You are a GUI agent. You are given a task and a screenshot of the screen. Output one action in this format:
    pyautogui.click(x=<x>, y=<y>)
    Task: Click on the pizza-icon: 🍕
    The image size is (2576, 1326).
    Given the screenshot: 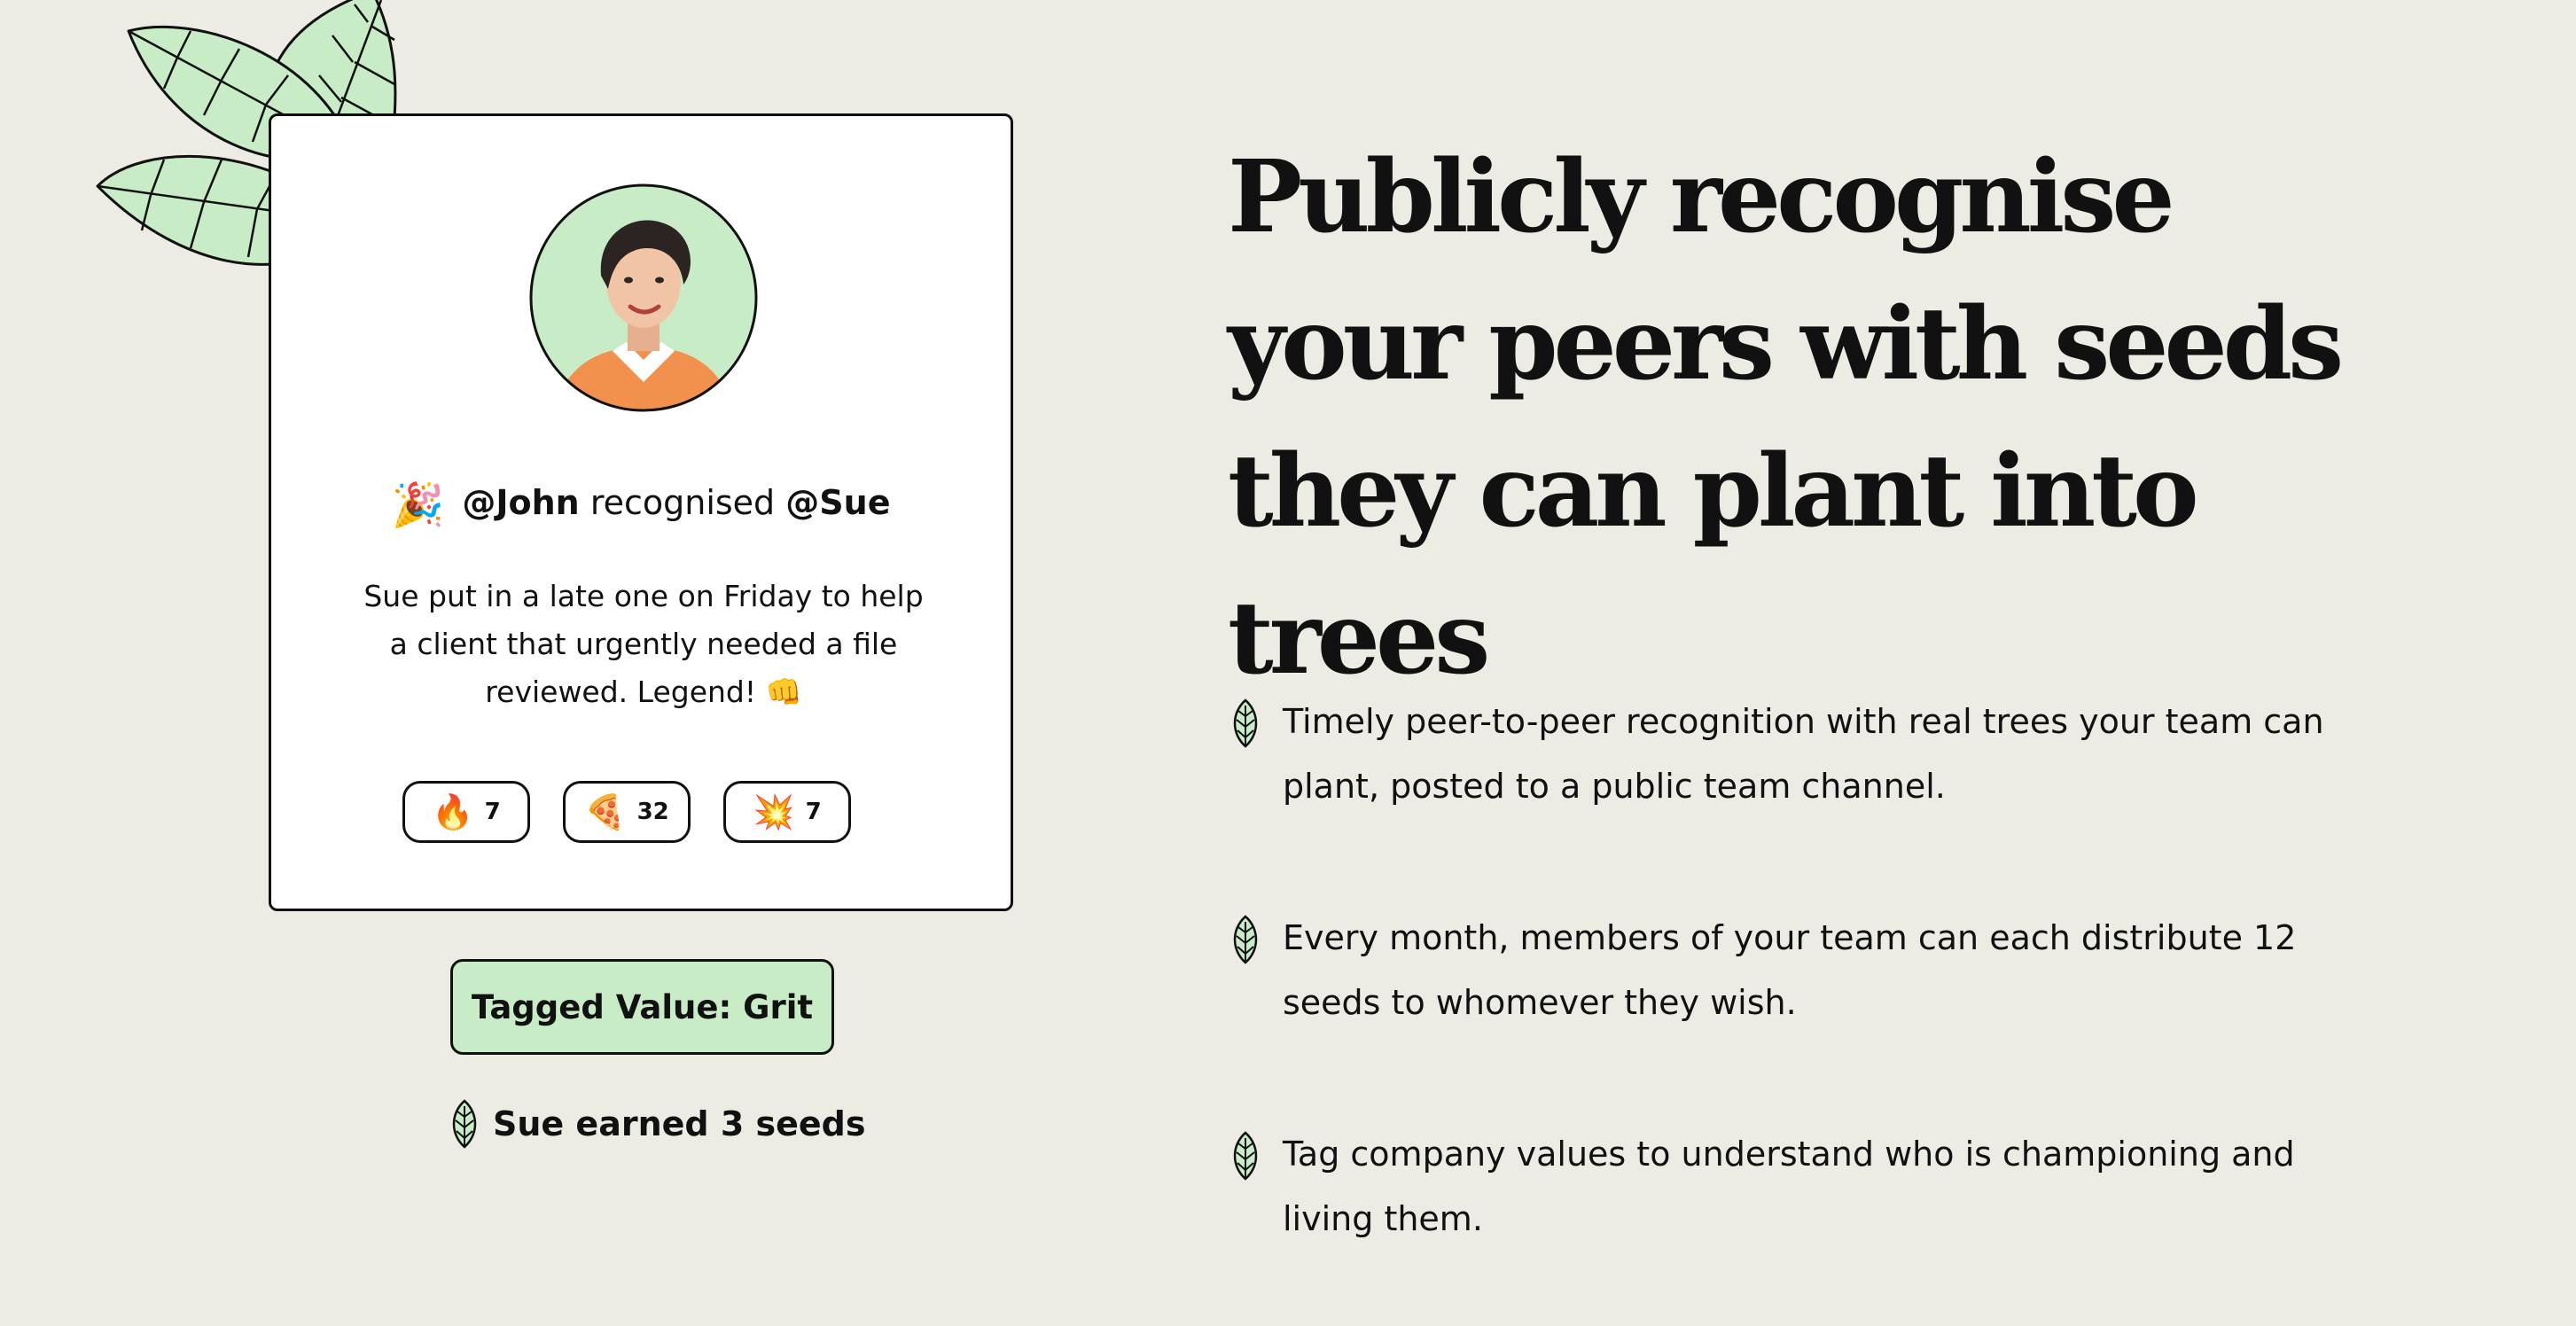 What is the action you would take?
    pyautogui.click(x=605, y=811)
    